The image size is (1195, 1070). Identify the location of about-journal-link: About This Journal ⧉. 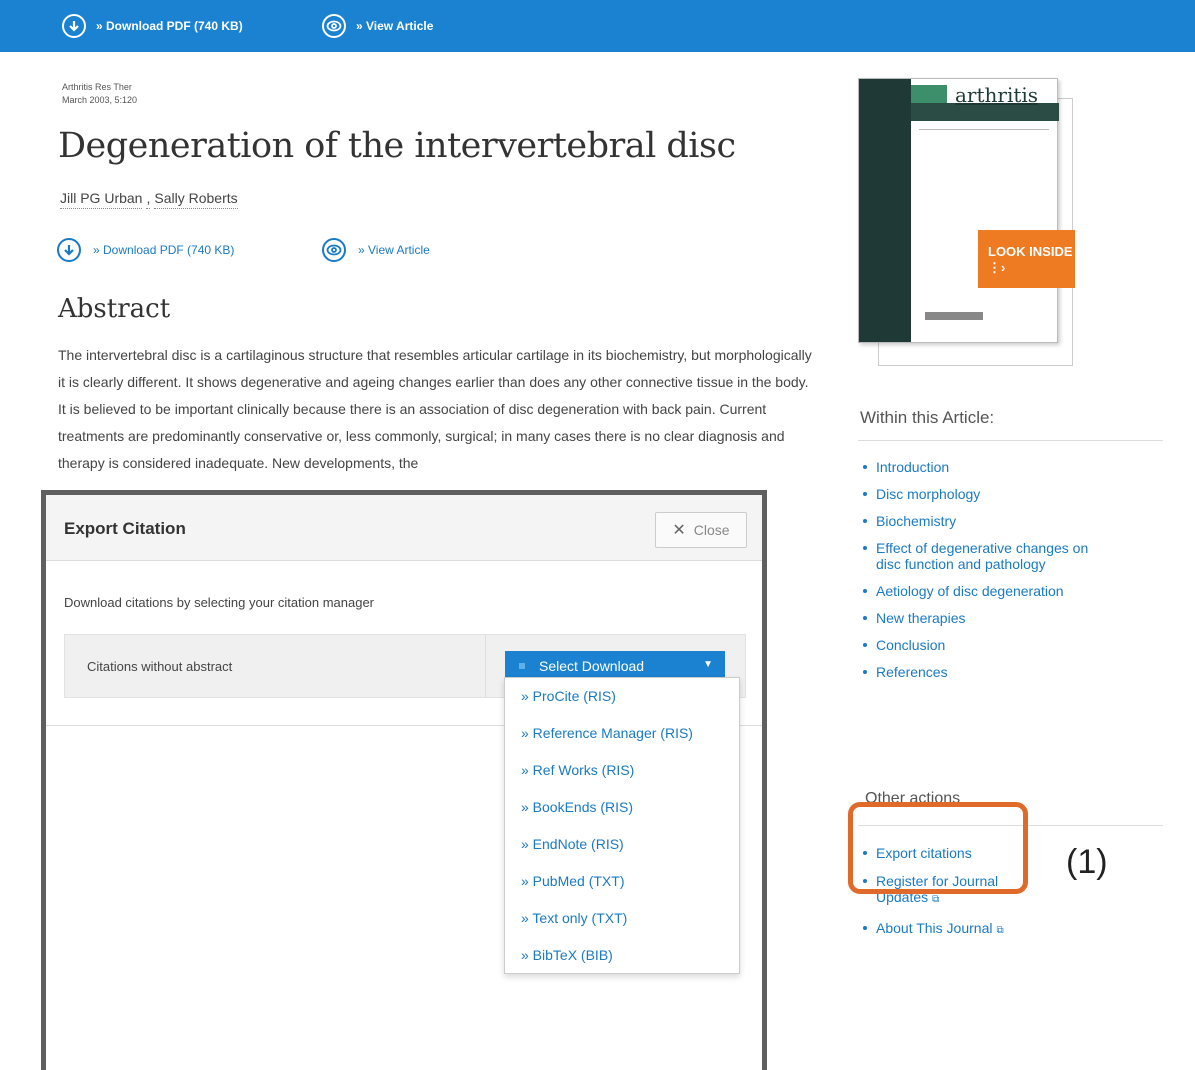
(957, 929).